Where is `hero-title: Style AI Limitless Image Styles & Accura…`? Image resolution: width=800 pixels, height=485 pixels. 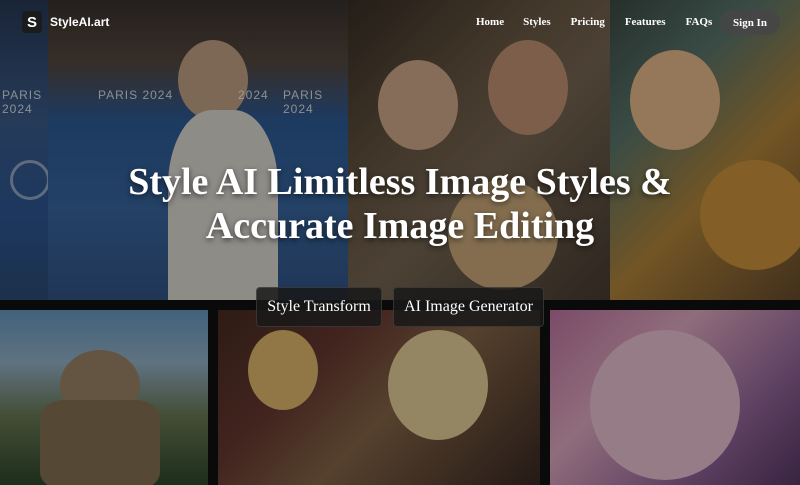
hero-title: Style AI Limitless Image Styles & Accura… is located at coordinates (400, 204).